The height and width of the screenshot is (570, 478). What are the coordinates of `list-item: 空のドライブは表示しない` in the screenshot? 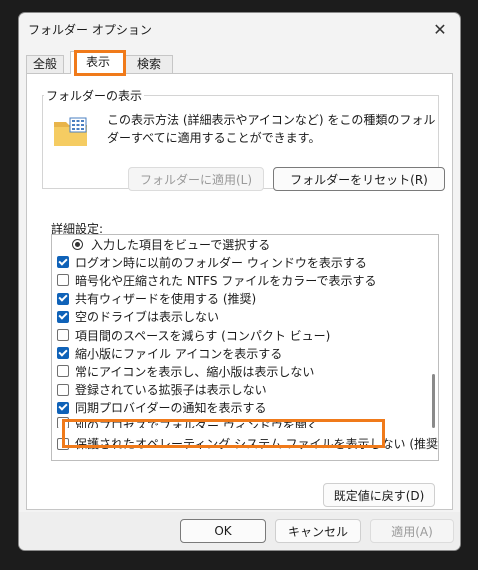 It's located at (239, 317).